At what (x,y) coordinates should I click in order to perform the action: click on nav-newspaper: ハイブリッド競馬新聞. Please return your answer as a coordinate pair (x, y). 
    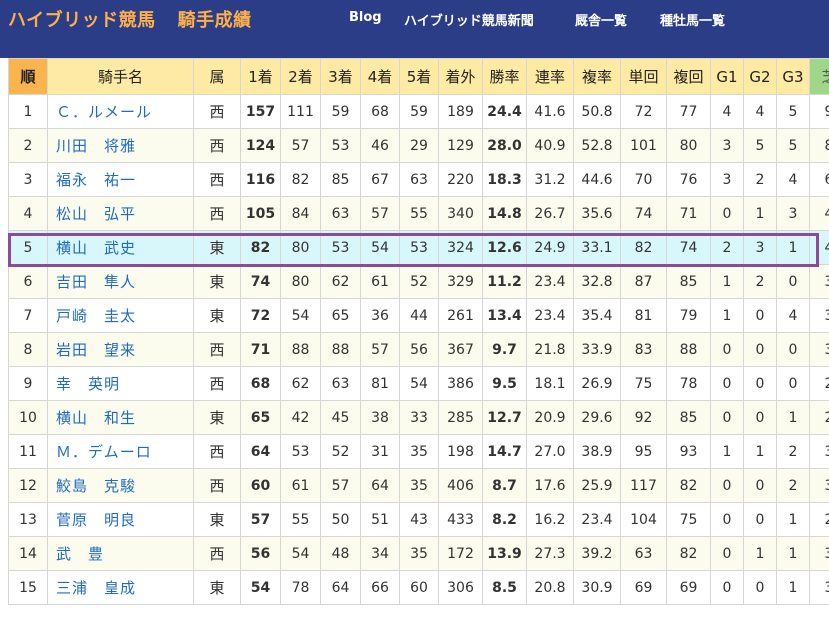
    Looking at the image, I should click on (469, 19).